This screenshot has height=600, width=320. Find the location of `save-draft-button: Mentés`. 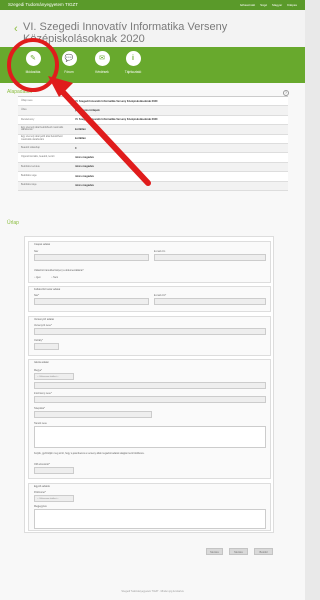

save-draft-button: Mentés is located at coordinates (238, 551).